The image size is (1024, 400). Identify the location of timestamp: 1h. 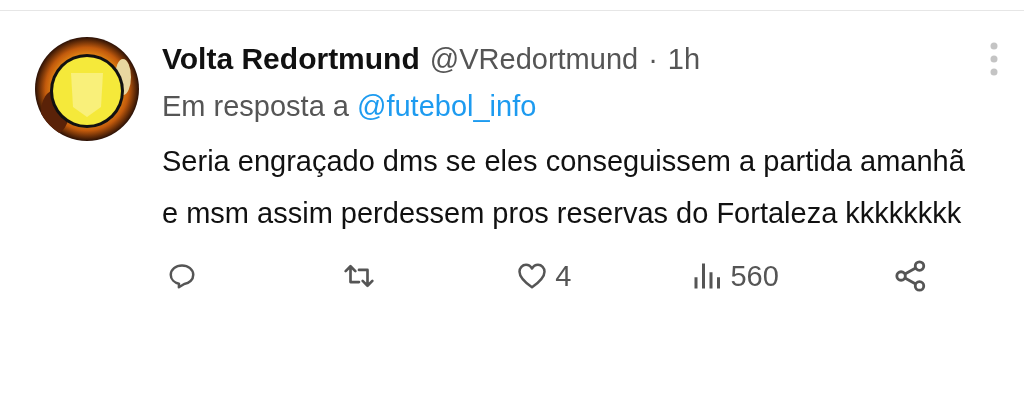
(684, 59).